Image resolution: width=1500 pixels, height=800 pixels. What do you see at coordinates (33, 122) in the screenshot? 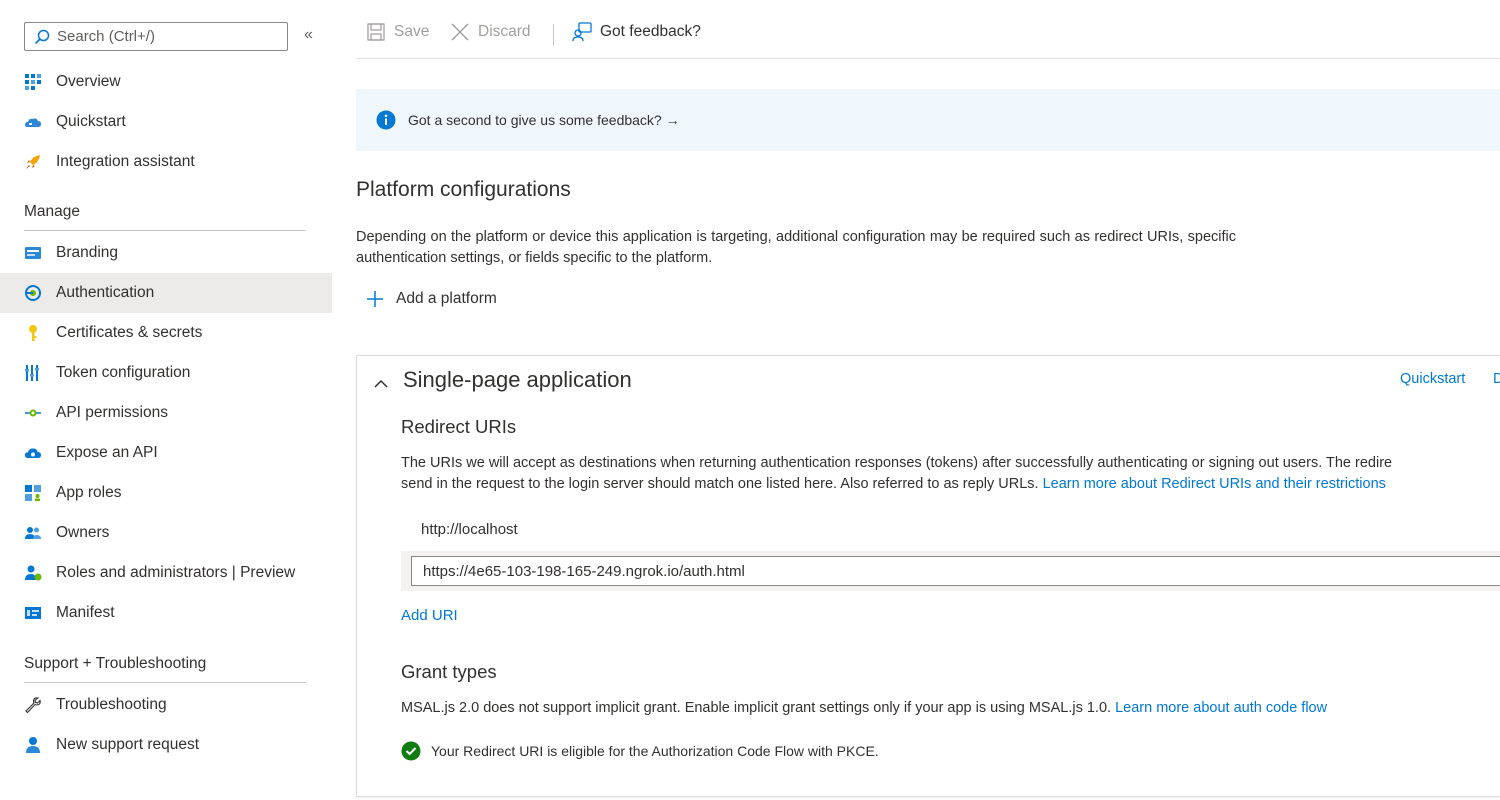
I see `quickstart-cloud-icon` at bounding box center [33, 122].